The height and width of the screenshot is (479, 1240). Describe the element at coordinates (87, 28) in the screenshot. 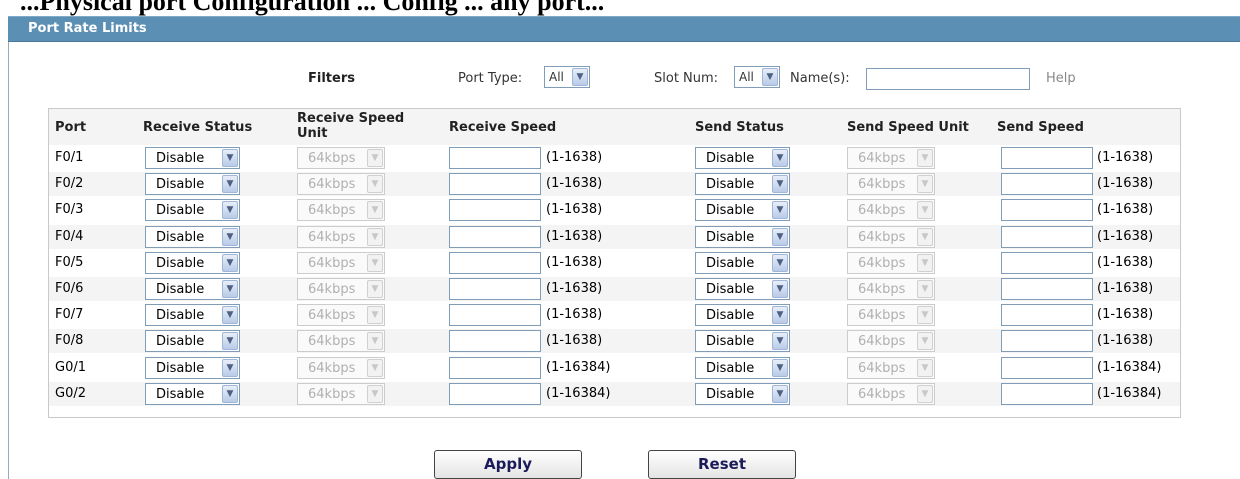

I see `panel-title: Port Rate Limits` at that location.